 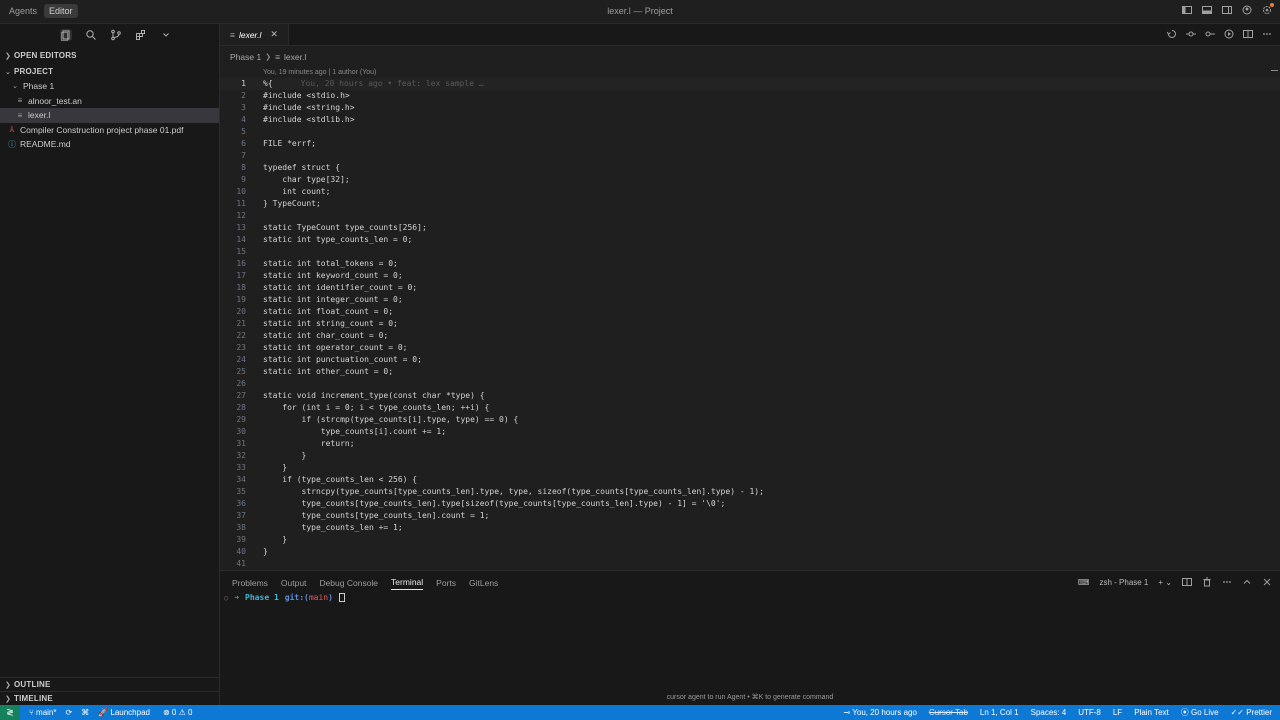 What do you see at coordinates (109, 144) in the screenshot?
I see `tree-item-readme: ⓘ README.md` at bounding box center [109, 144].